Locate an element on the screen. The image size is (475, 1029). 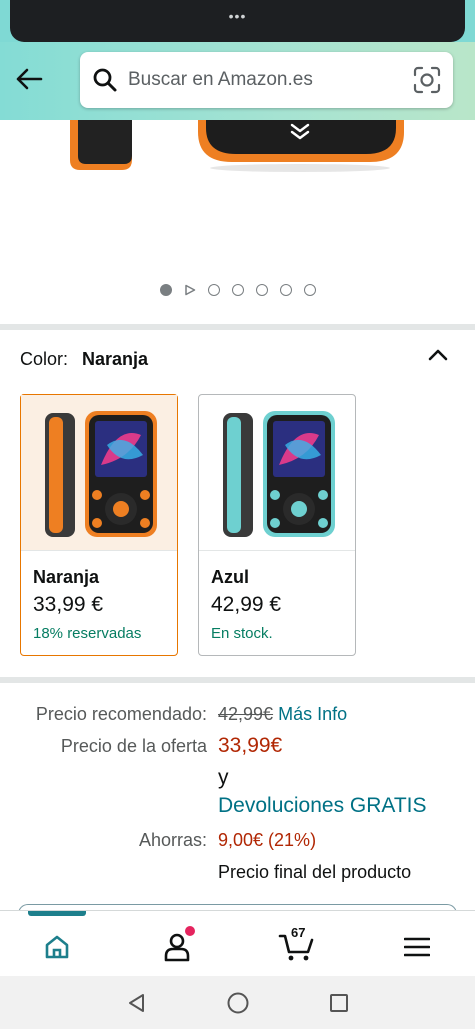
nav-menu-button is located at coordinates (417, 947).